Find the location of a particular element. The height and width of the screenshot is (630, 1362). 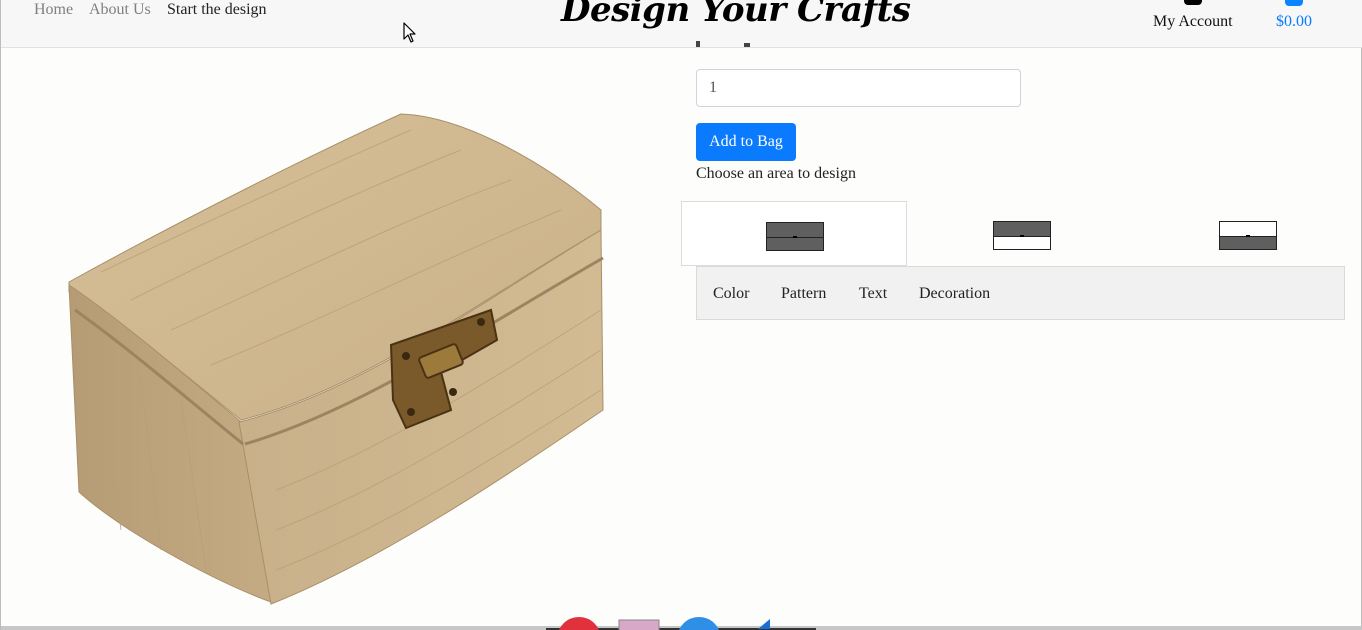

tab-decoration: Decoration is located at coordinates (954, 294).